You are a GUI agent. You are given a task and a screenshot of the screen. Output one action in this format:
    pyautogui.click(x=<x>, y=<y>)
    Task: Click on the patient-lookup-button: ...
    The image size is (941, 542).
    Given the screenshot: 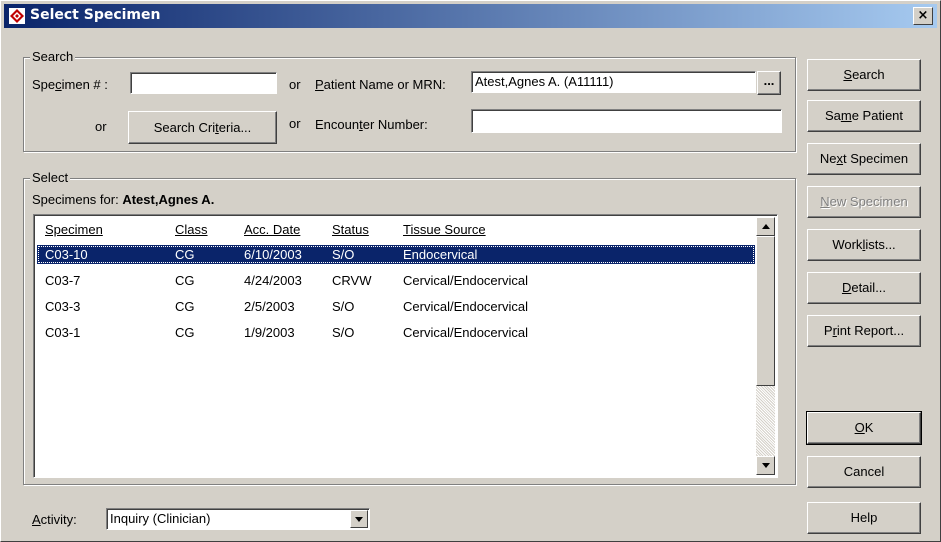 What is the action you would take?
    pyautogui.click(x=769, y=83)
    